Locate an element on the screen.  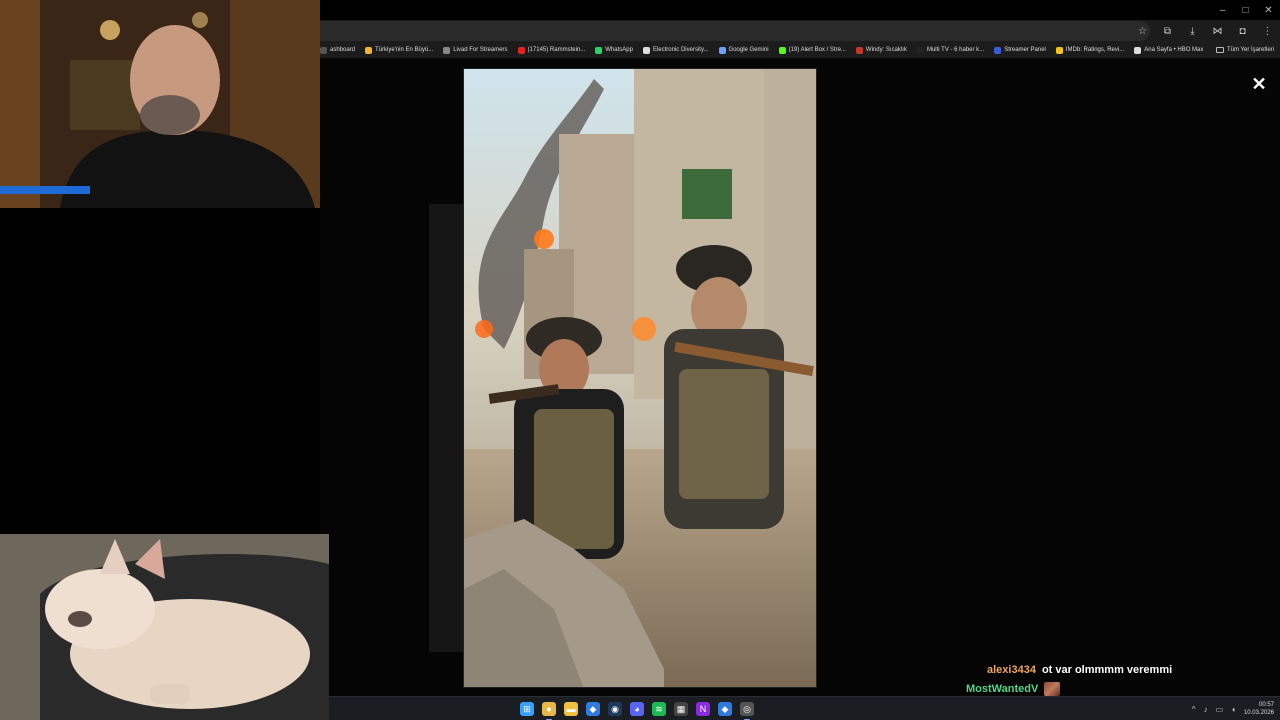
bookmark-item: Ana Sayfa • HBO Max is located at coordinates (1169, 50).